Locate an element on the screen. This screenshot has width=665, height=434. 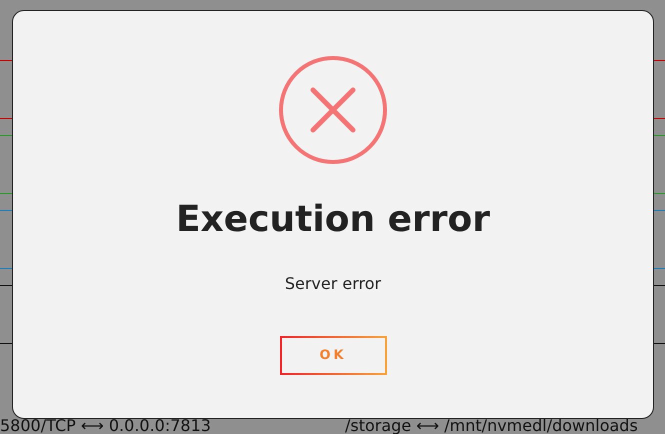
dialog-message: Server error is located at coordinates (333, 284).